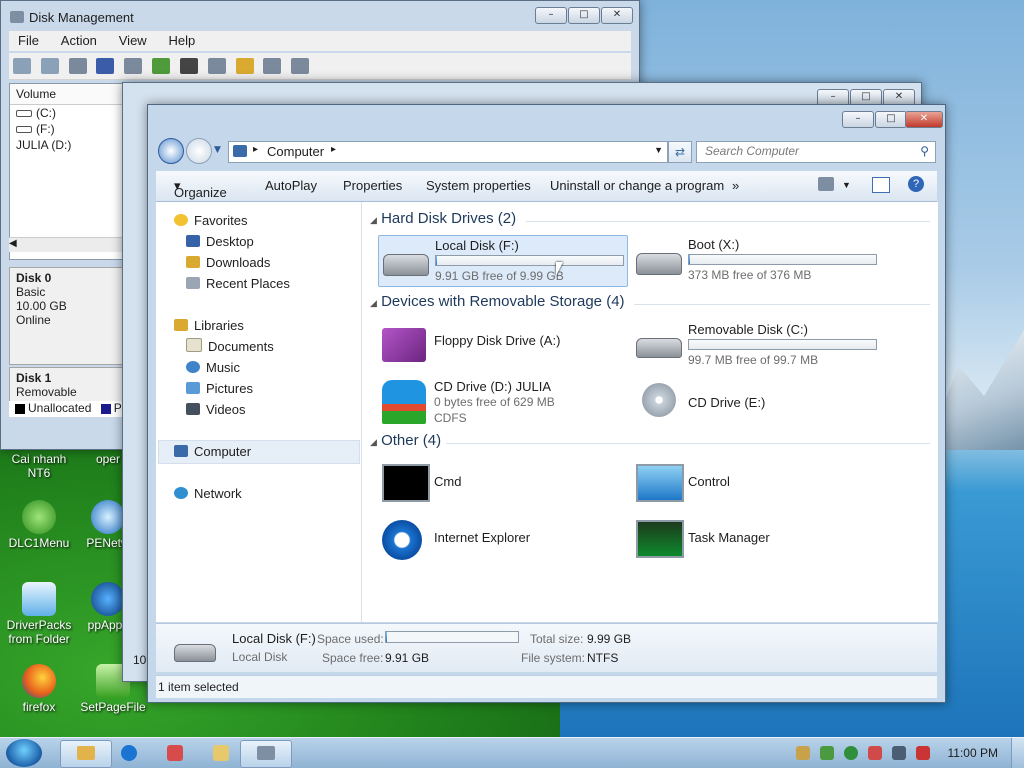  Describe the element at coordinates (70, 316) in the screenshot. I see `disk-0-panel: Disk 0 Basic 10.00 GB Online` at that location.